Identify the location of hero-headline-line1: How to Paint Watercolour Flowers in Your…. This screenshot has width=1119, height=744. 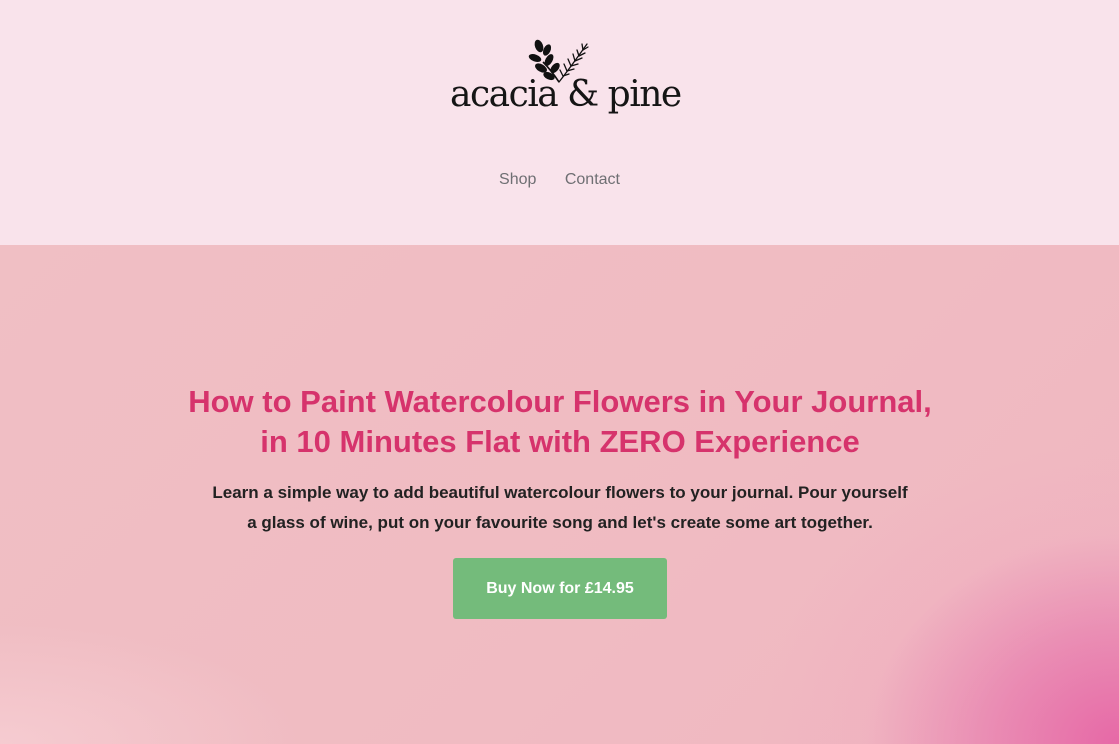
(560, 401).